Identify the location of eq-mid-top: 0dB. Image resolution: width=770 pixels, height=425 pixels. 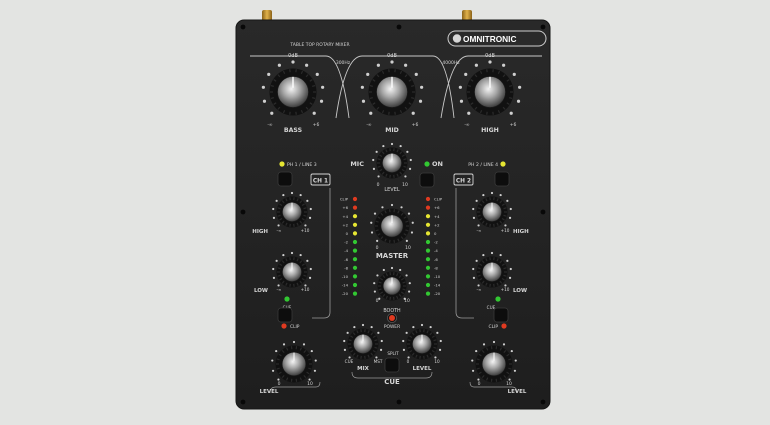
(392, 56).